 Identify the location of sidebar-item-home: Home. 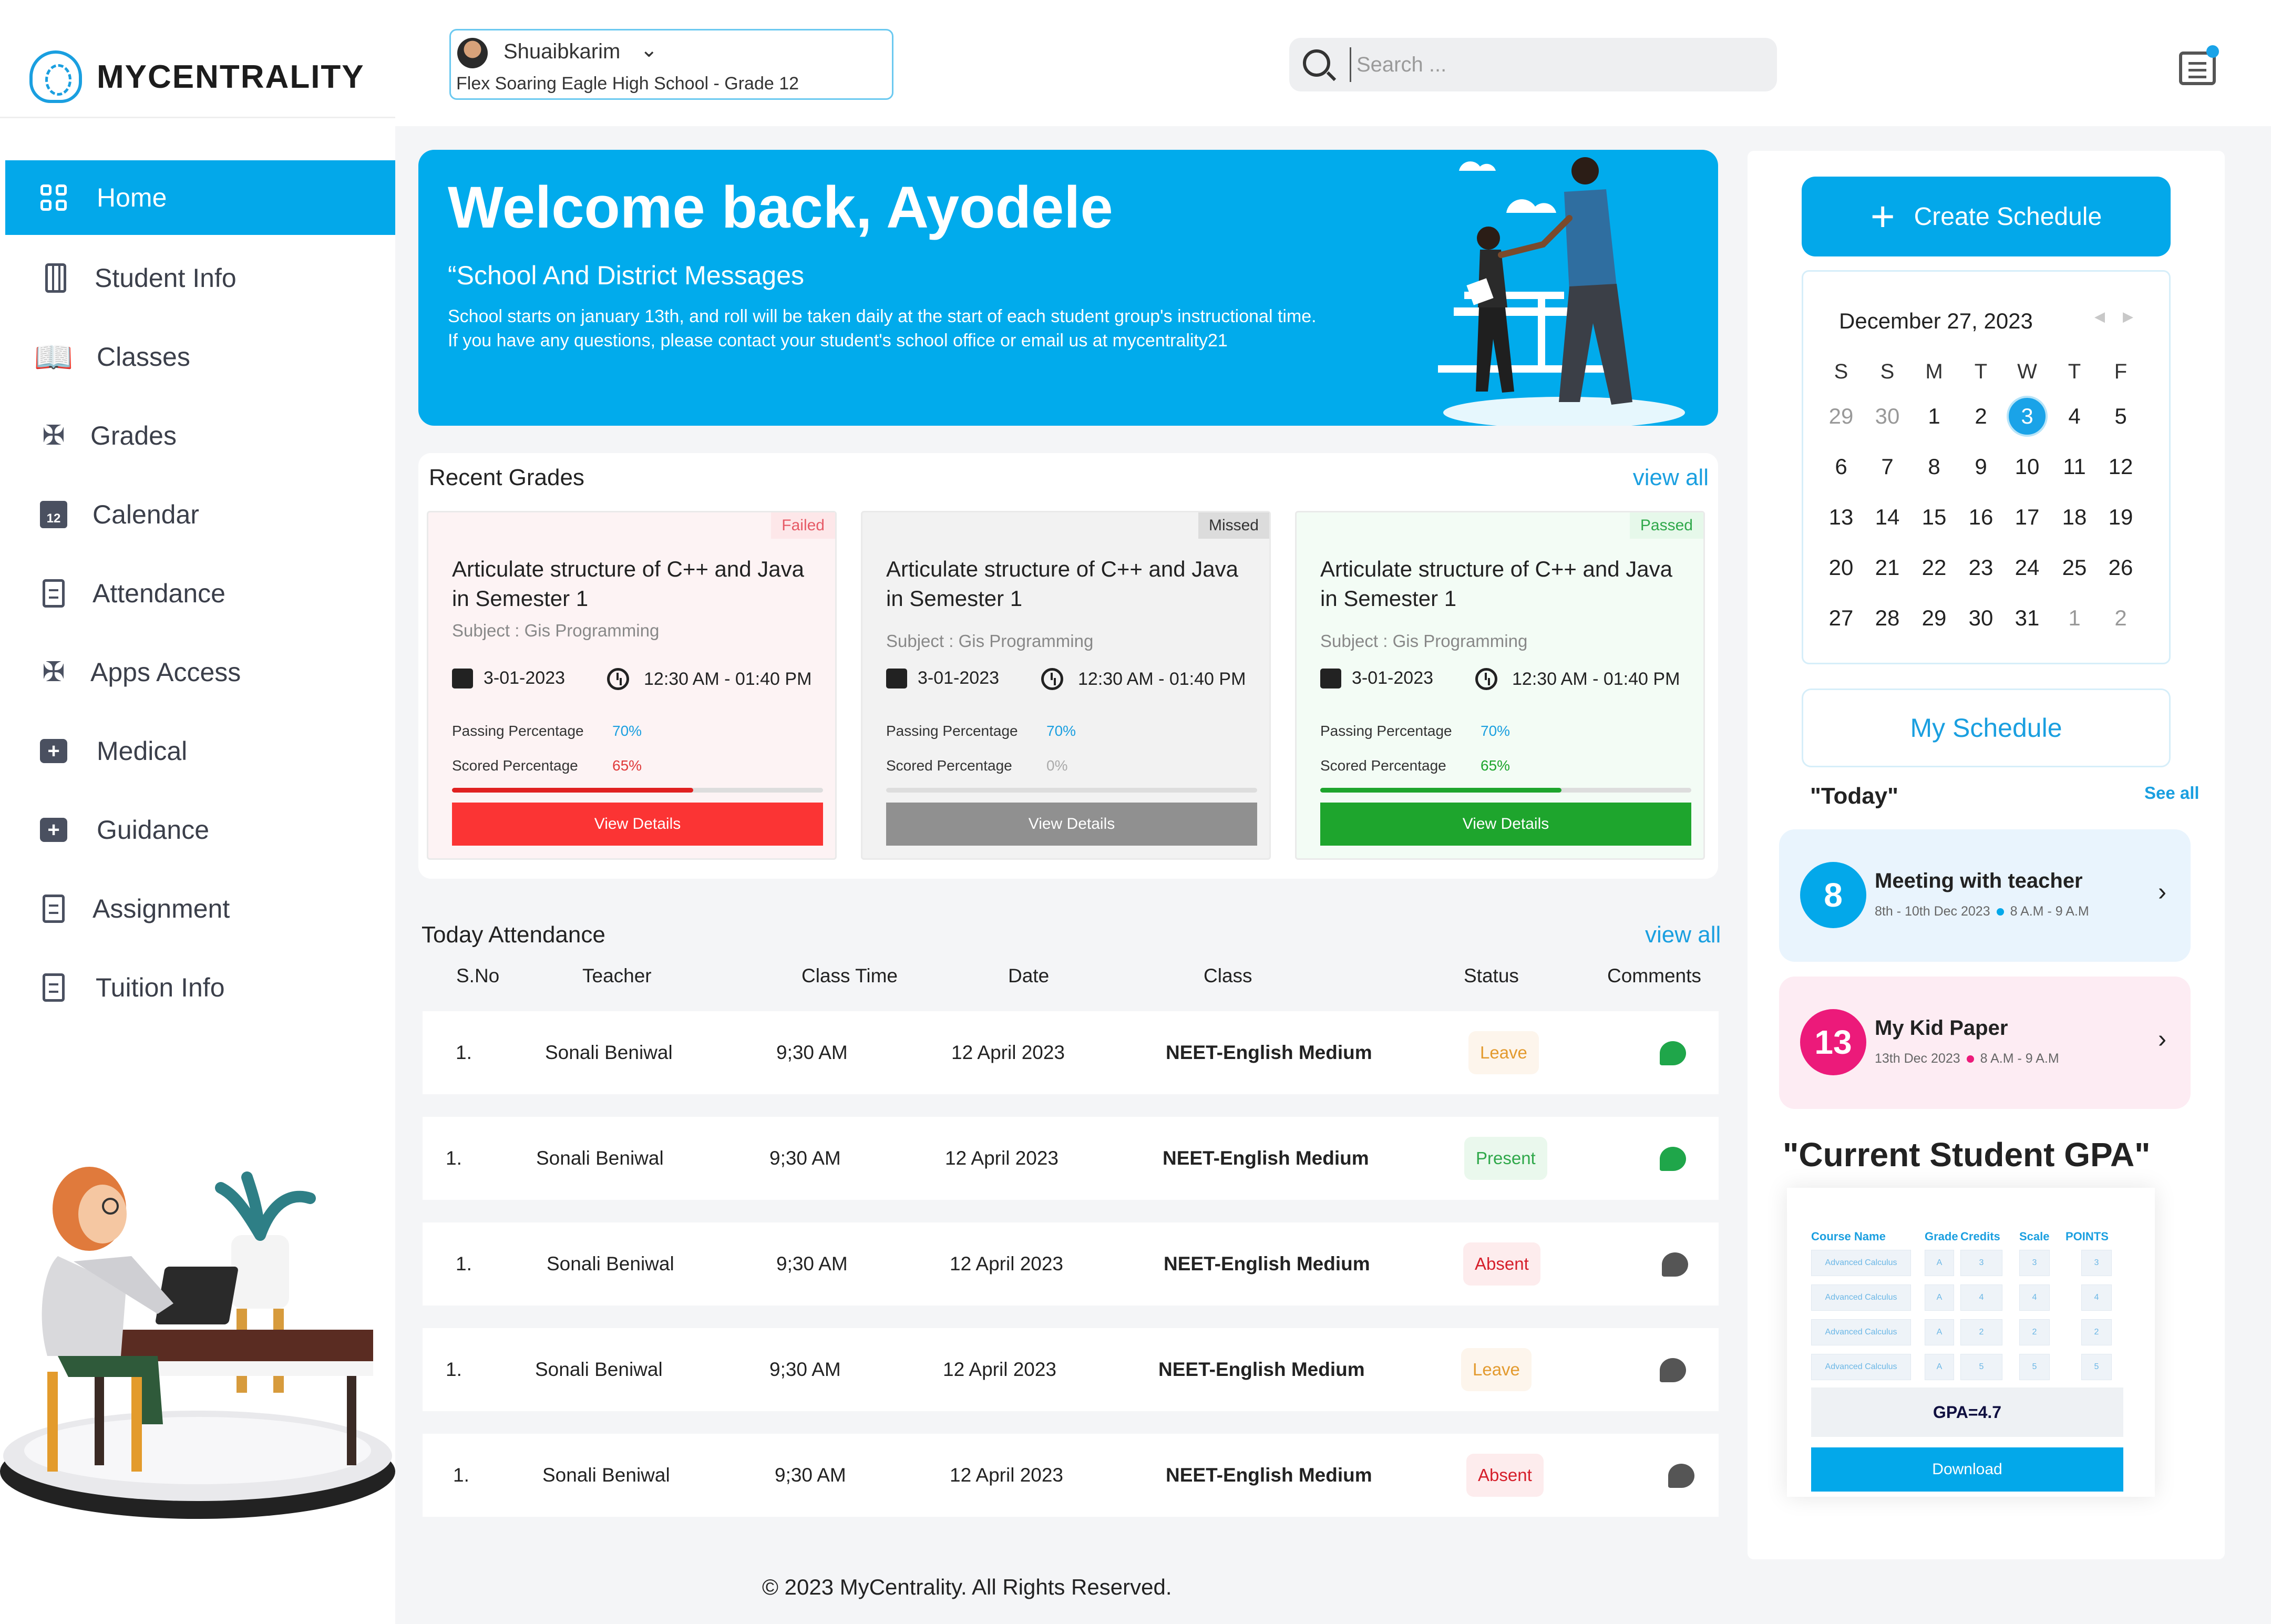
(197, 197).